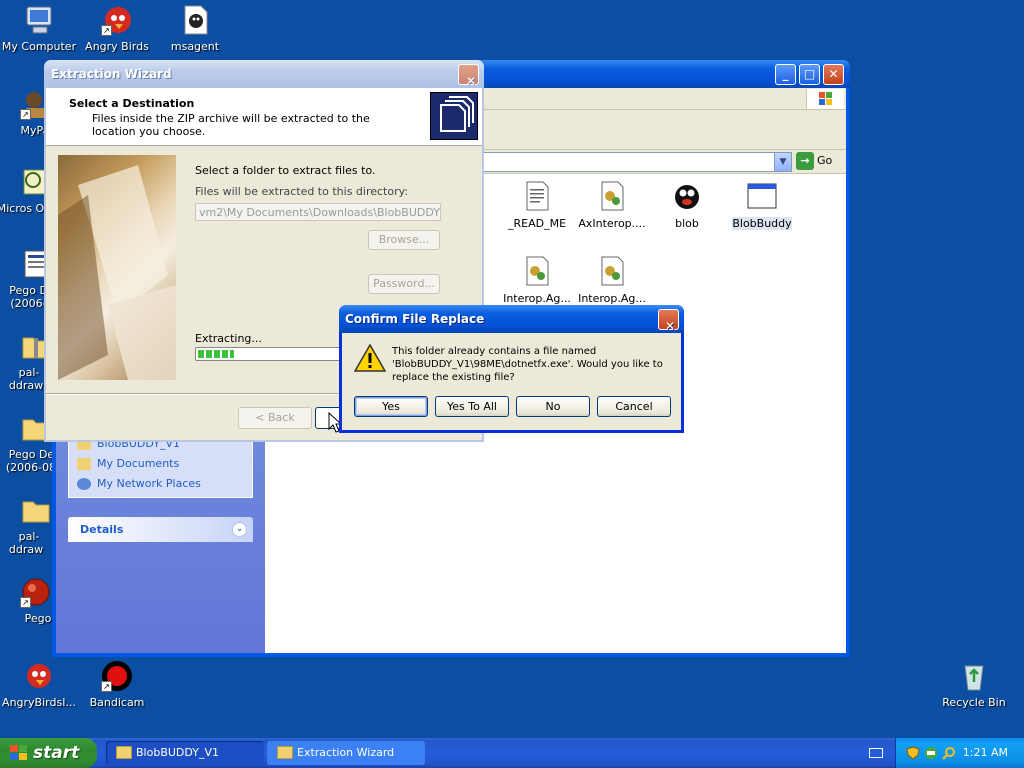 The image size is (1024, 768). Describe the element at coordinates (634, 406) in the screenshot. I see `cancel-button: Cancel` at that location.